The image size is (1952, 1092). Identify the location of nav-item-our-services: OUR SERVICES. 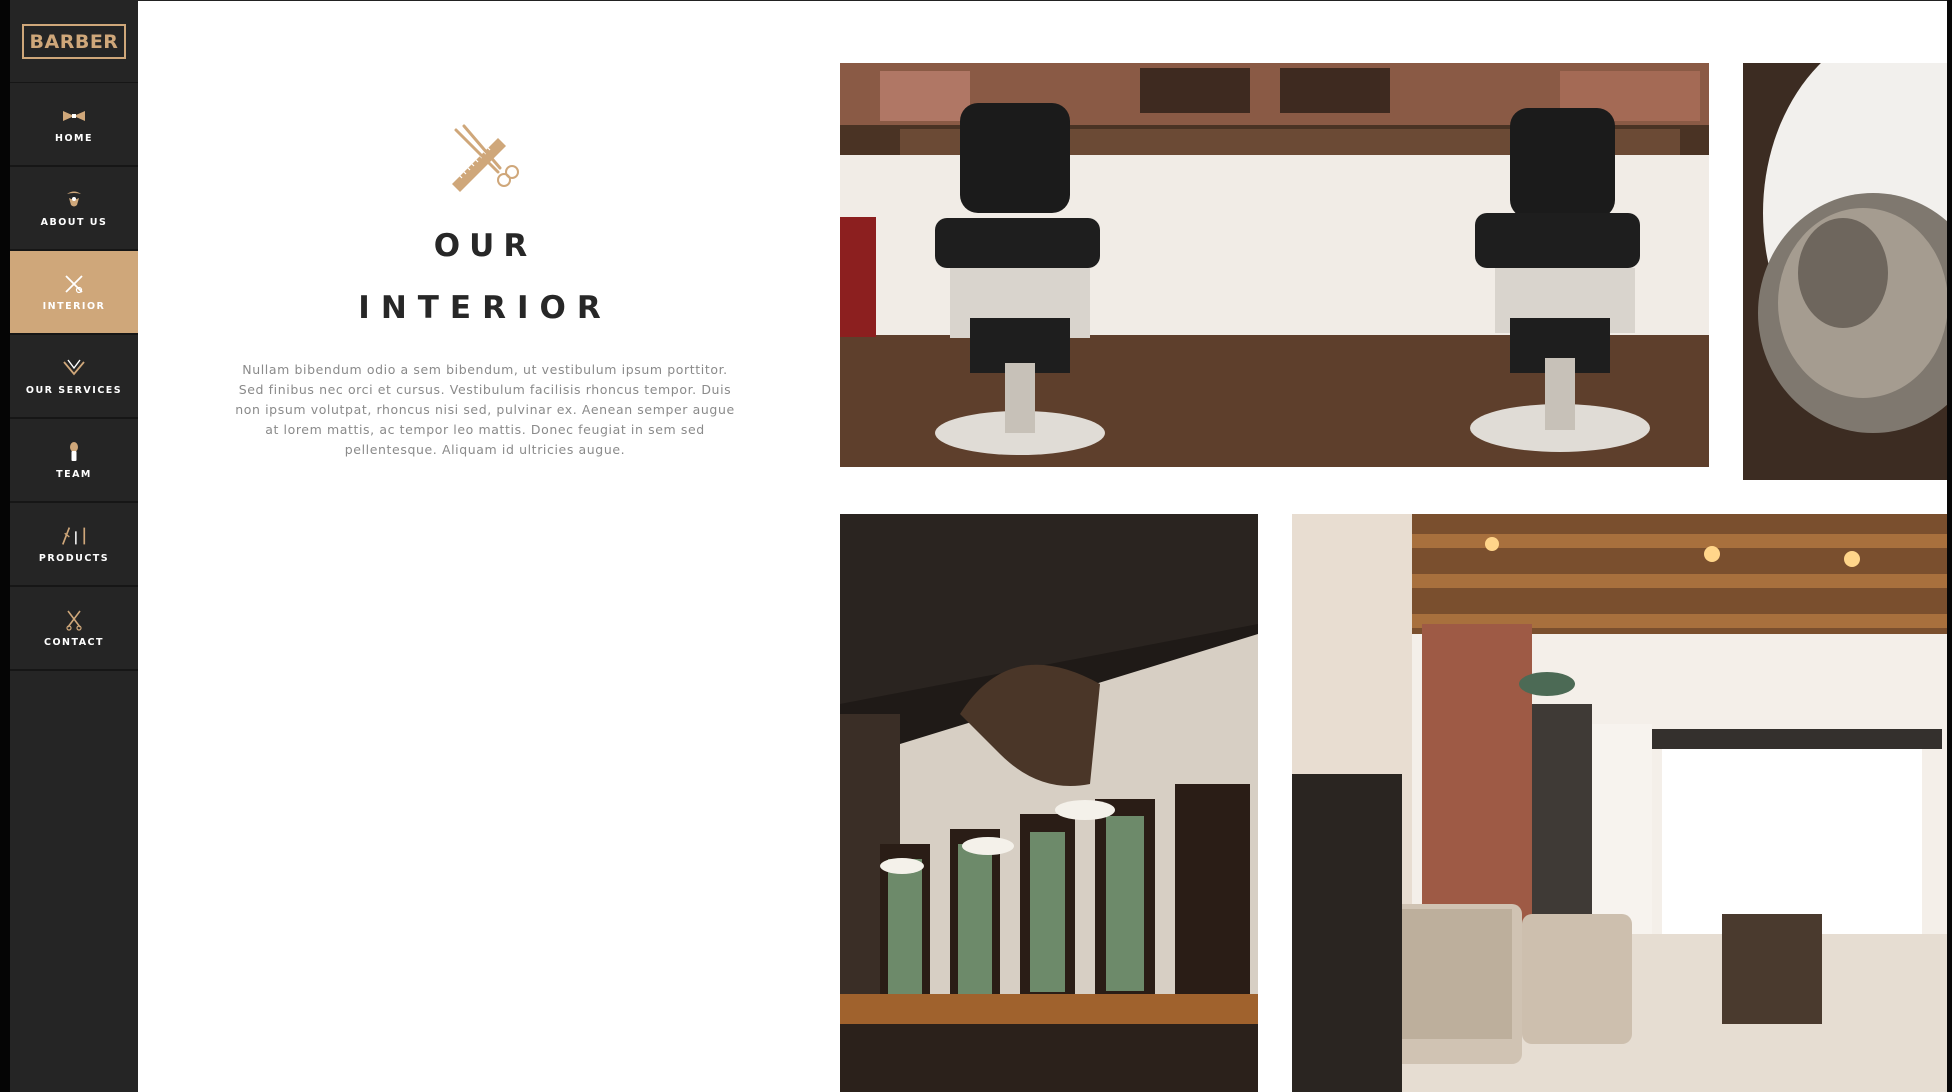
(74, 377).